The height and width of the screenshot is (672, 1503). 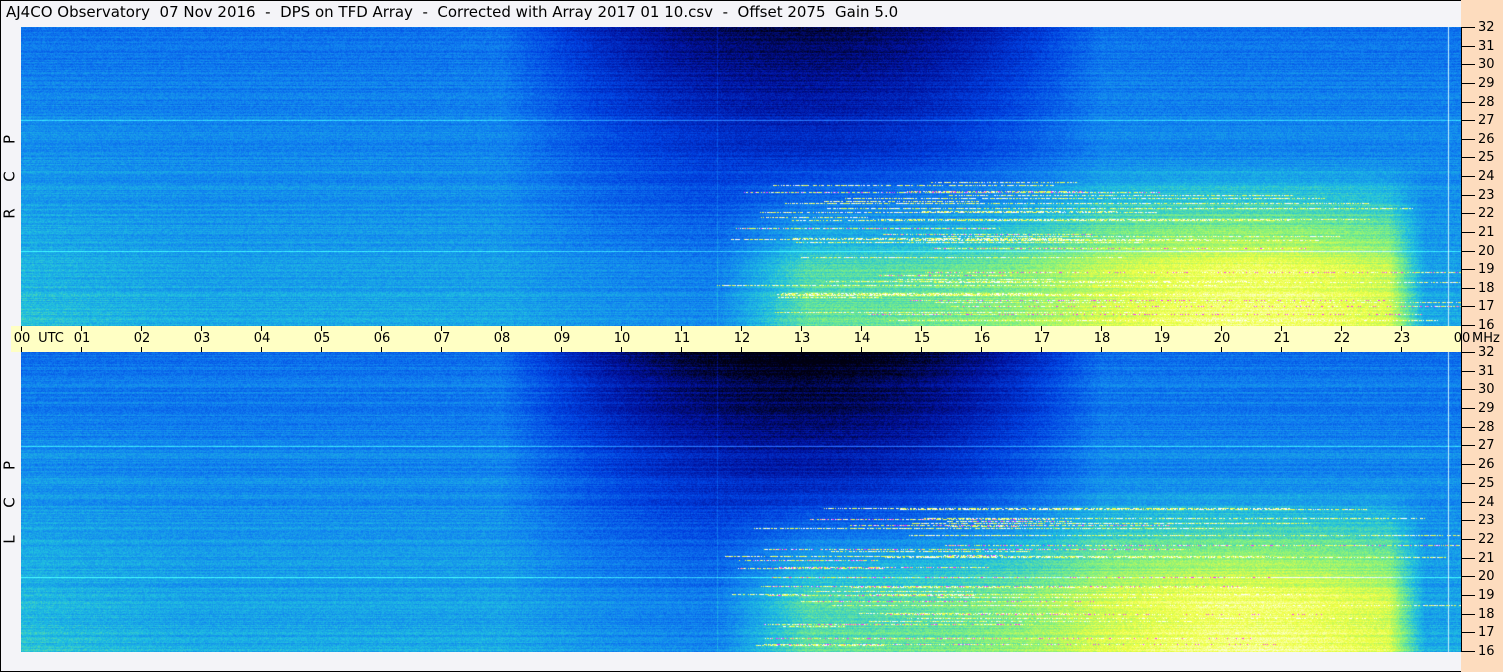 What do you see at coordinates (922, 338) in the screenshot?
I see `x-tick-label: 15` at bounding box center [922, 338].